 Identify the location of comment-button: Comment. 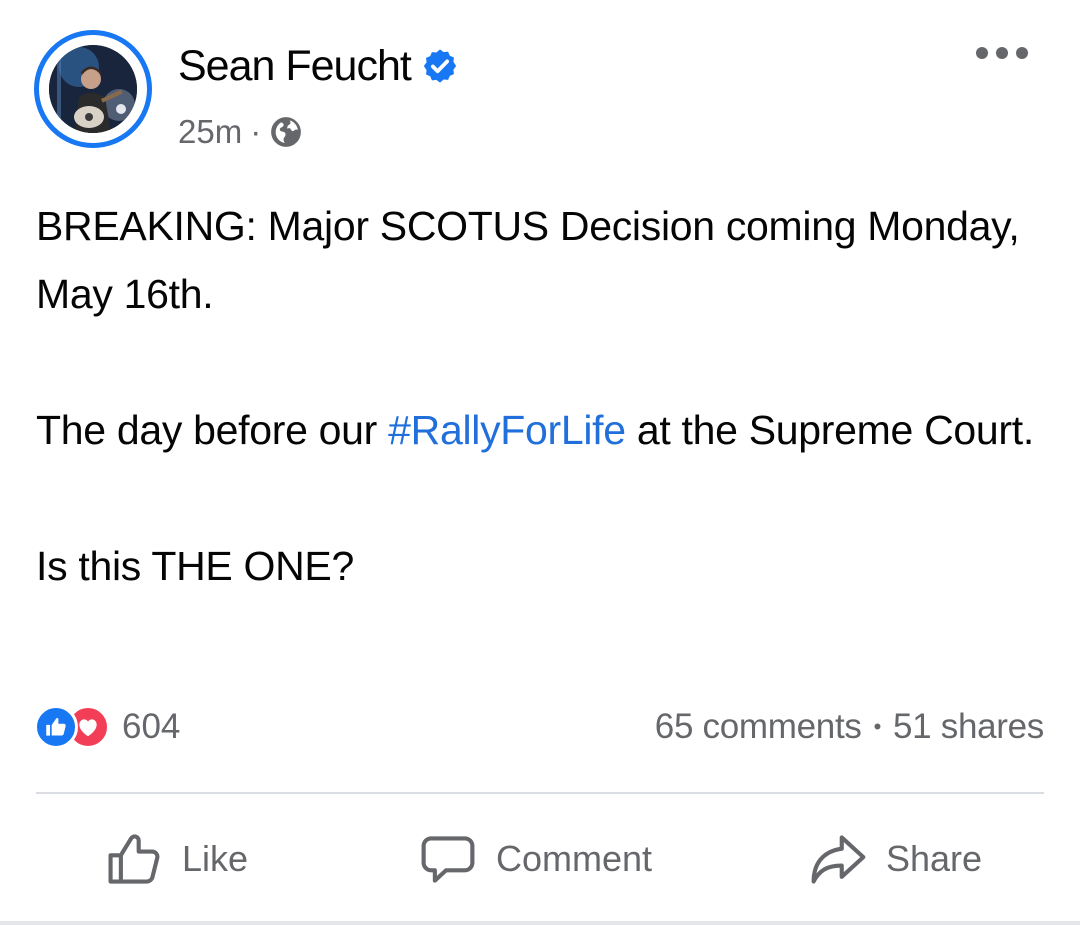
(535, 859).